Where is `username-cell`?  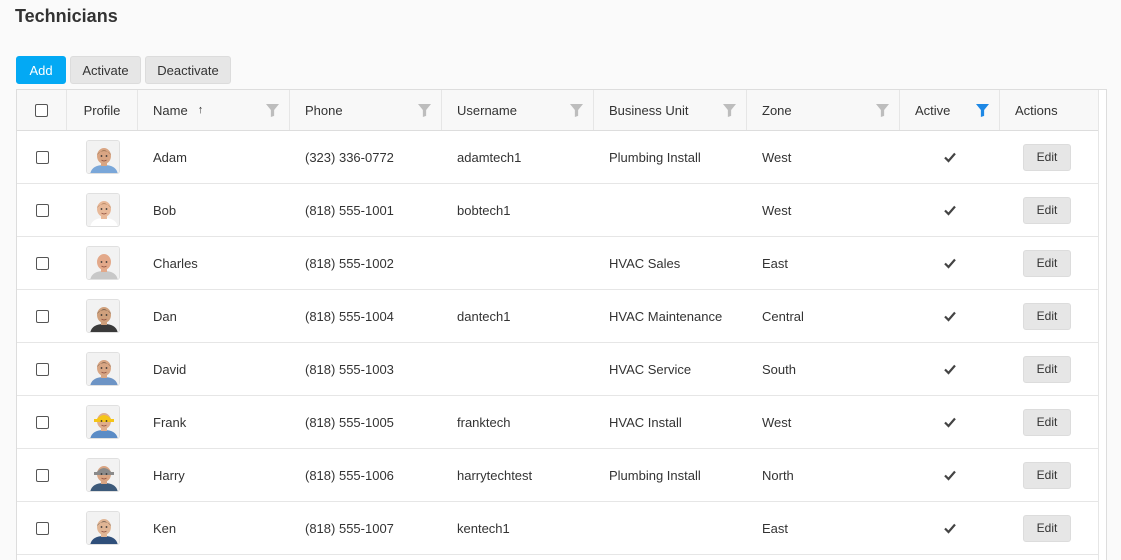
username-cell is located at coordinates (518, 263).